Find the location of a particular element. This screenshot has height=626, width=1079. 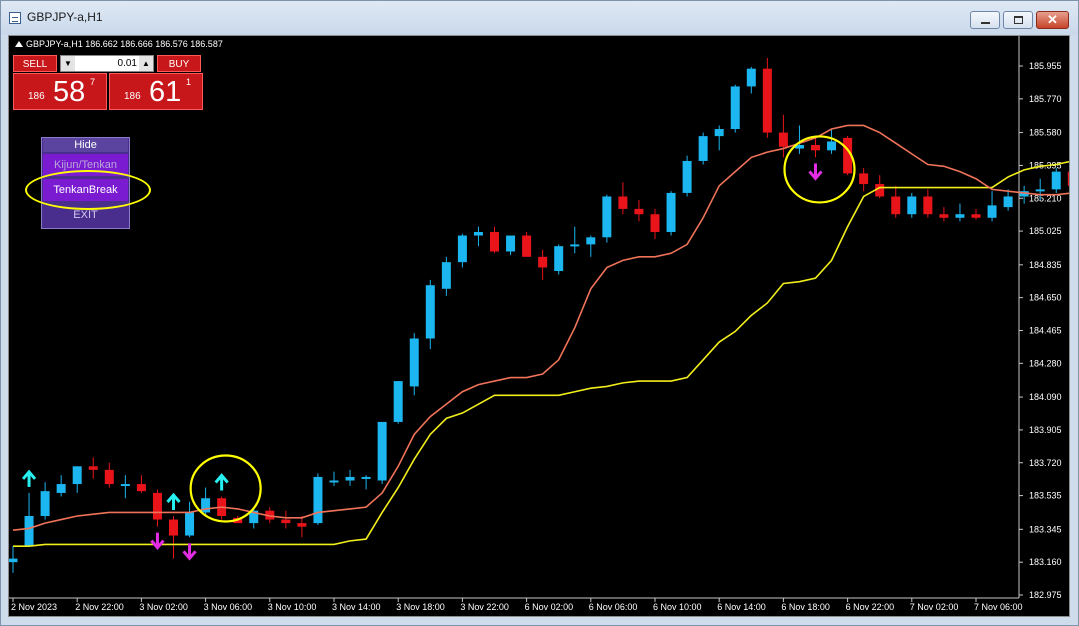

time-tick-label: 2 Nov 2023 is located at coordinates (34, 607).